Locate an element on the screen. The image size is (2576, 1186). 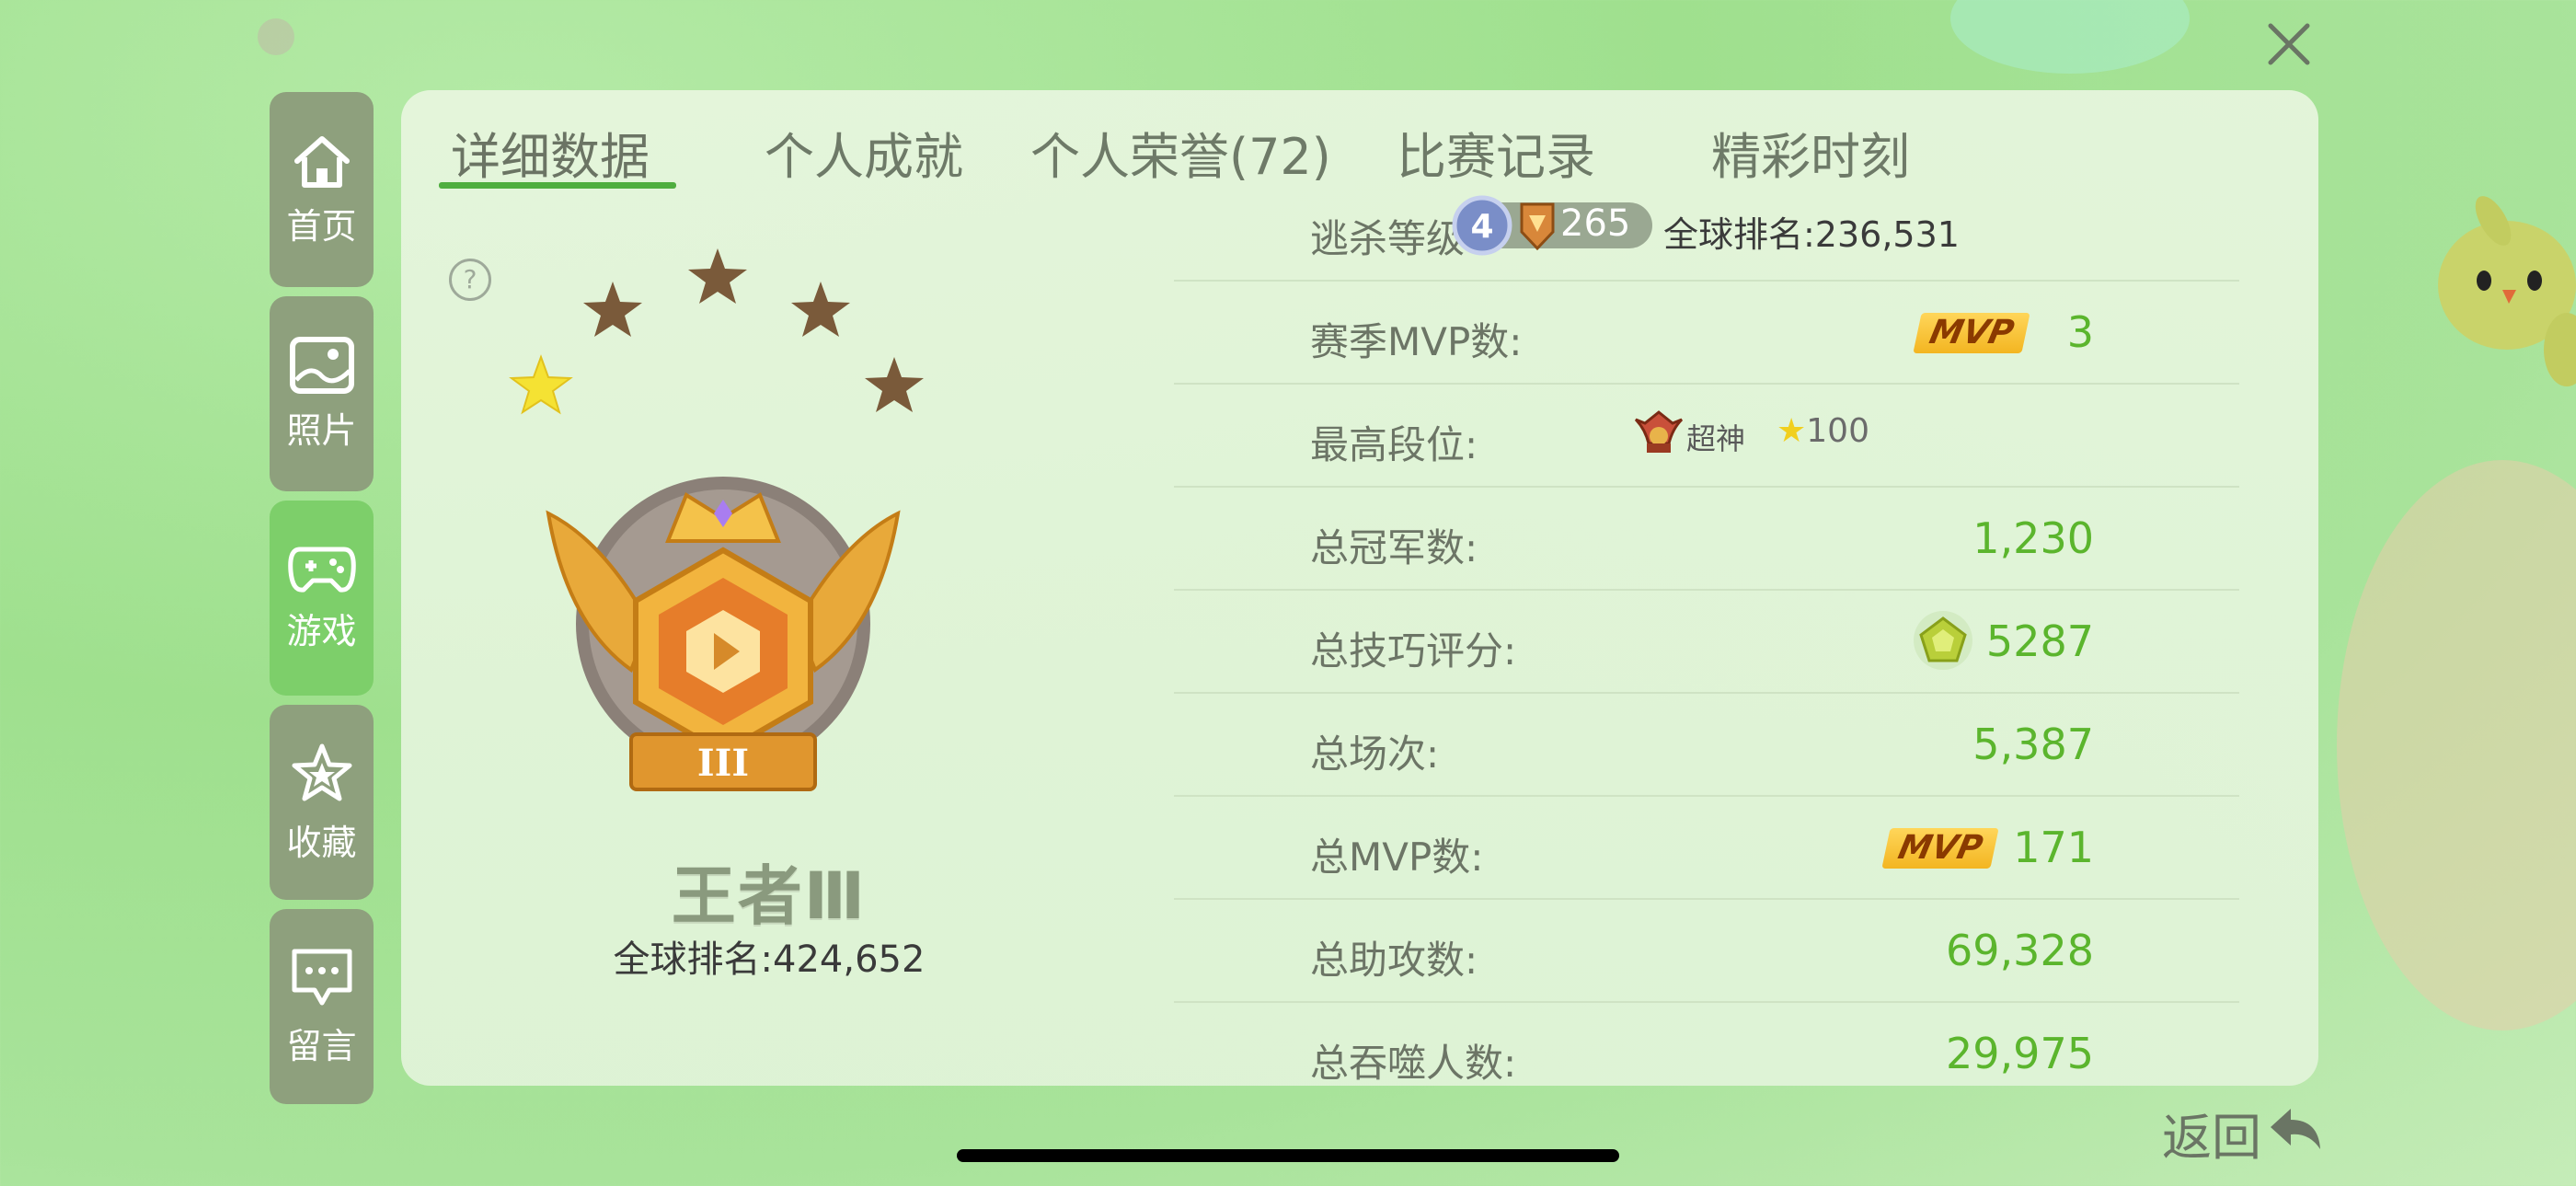
stat-total-champions: 总冠军数: 1,230 is located at coordinates (1706, 539).